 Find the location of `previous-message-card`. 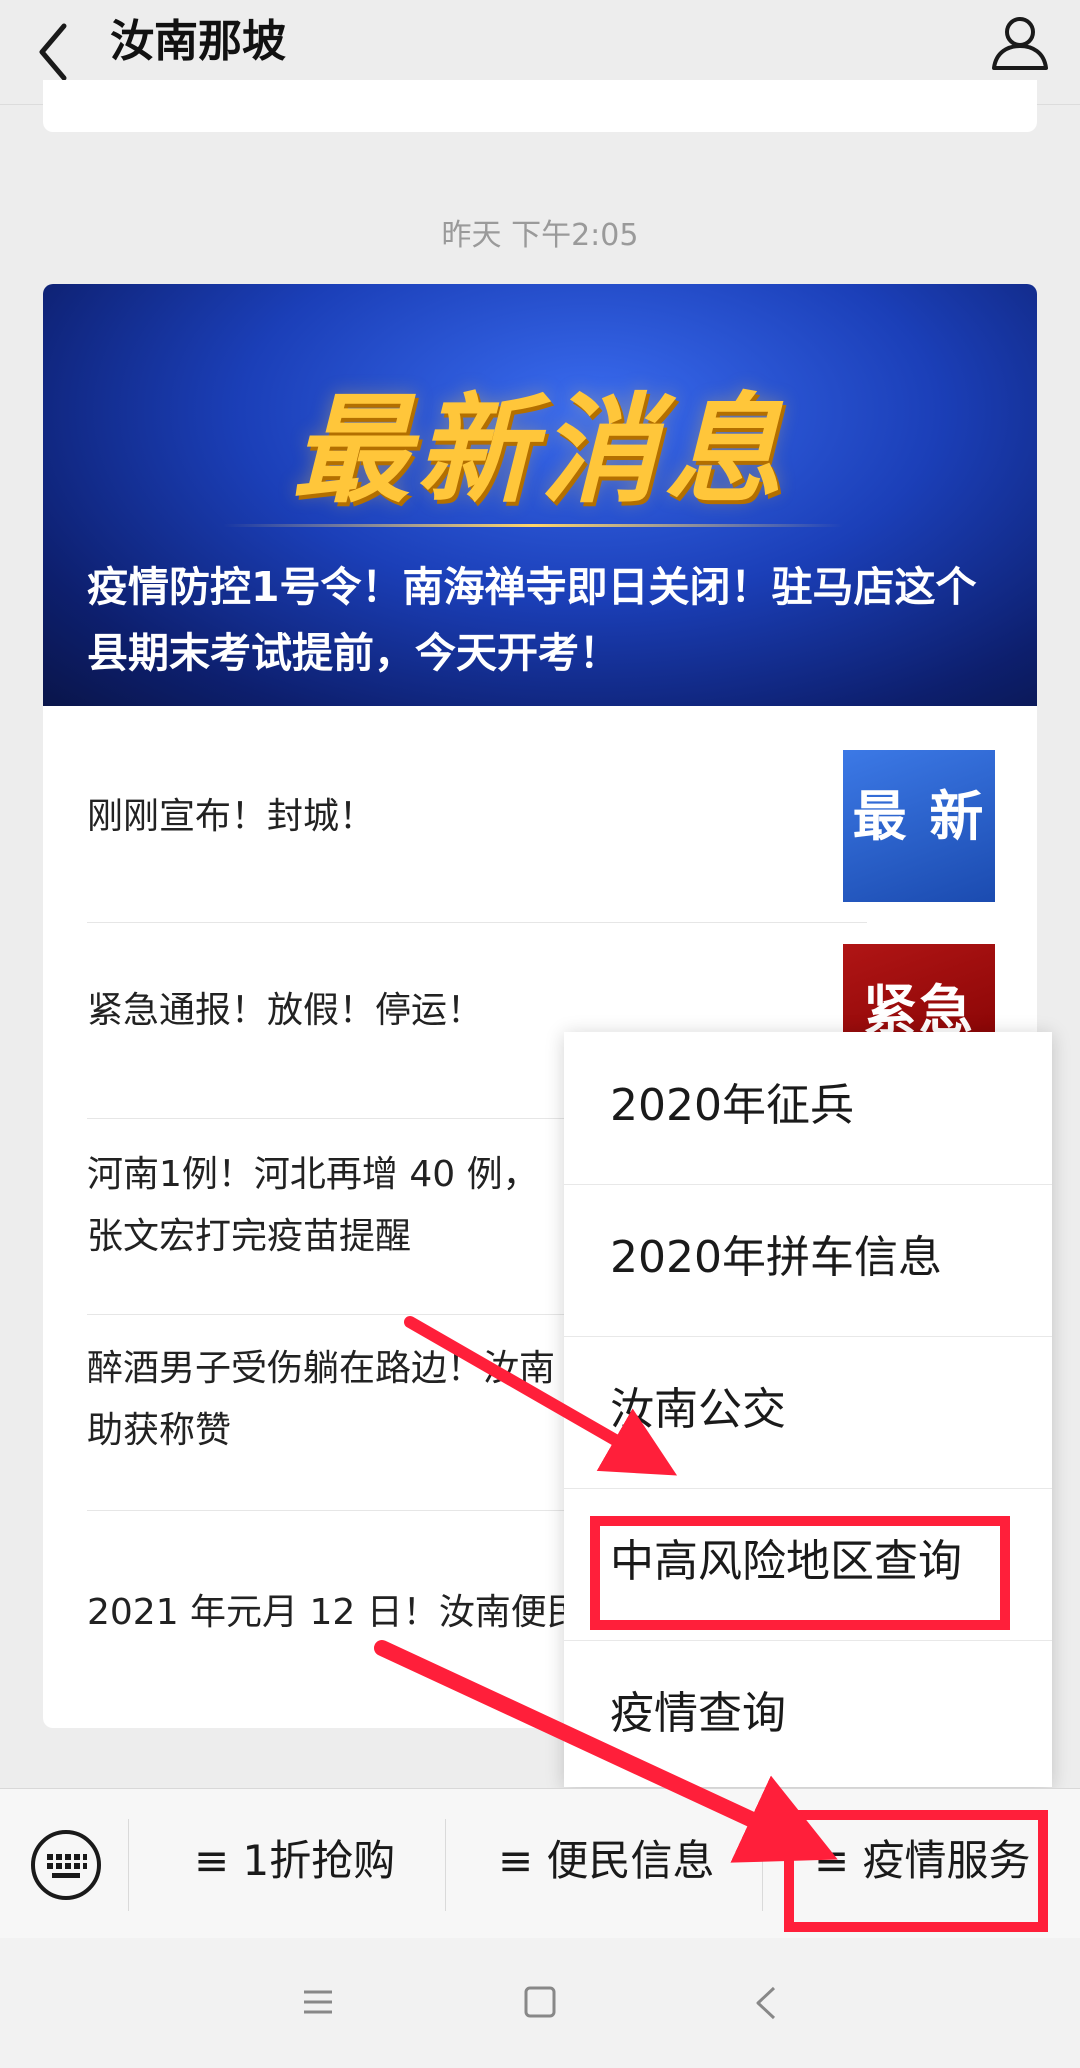

previous-message-card is located at coordinates (540, 106).